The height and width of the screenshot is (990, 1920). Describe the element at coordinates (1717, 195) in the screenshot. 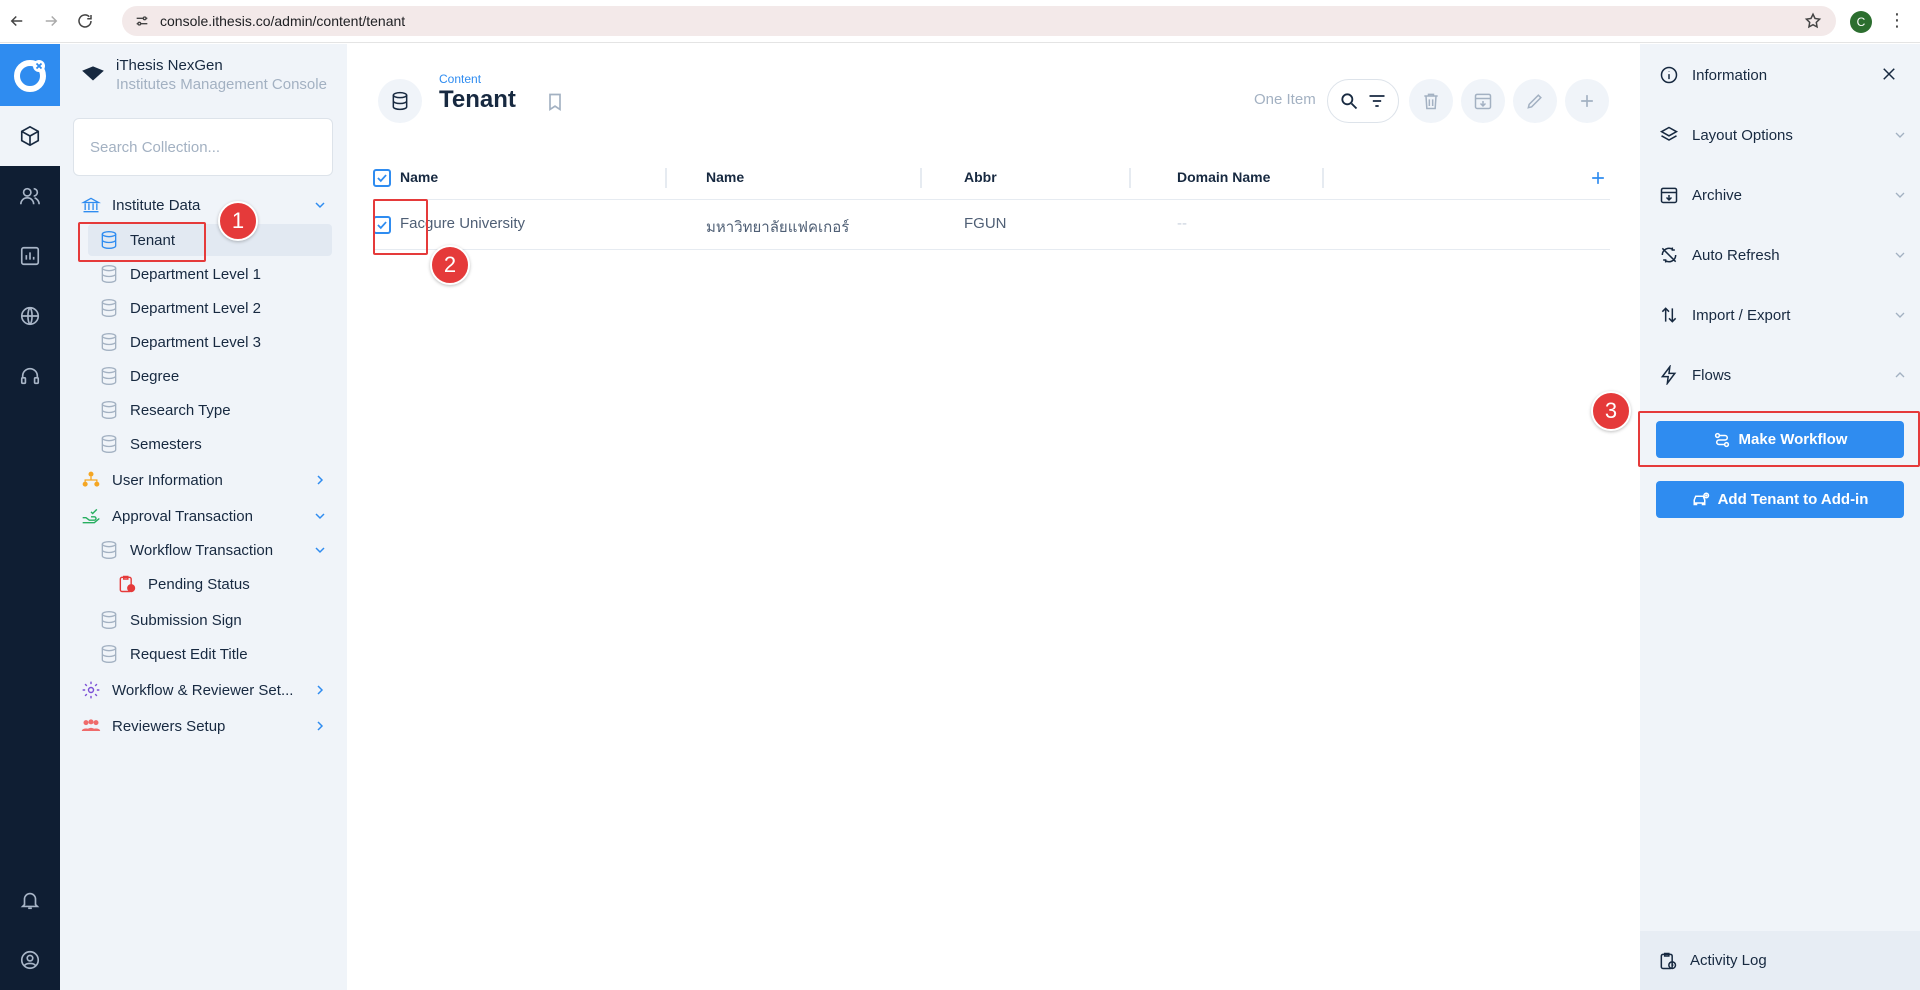

I see `sidebar-label: Archive` at that location.